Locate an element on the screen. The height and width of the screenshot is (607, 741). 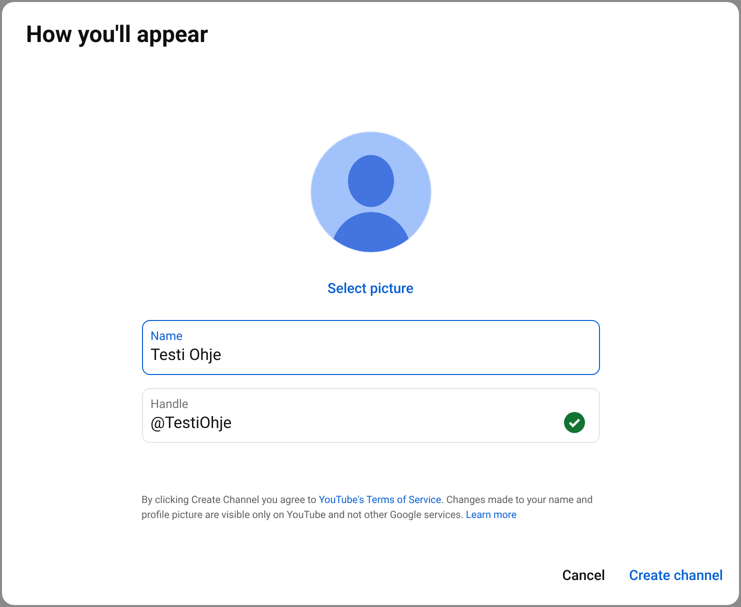
text-field: Name Testi Ohje is located at coordinates (371, 347).